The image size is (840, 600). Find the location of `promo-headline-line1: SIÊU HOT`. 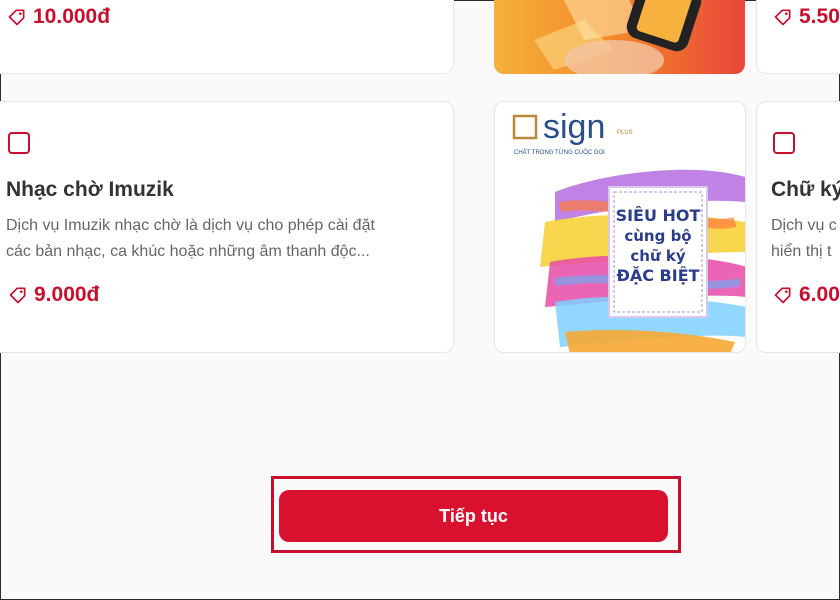

promo-headline-line1: SIÊU HOT is located at coordinates (658, 215).